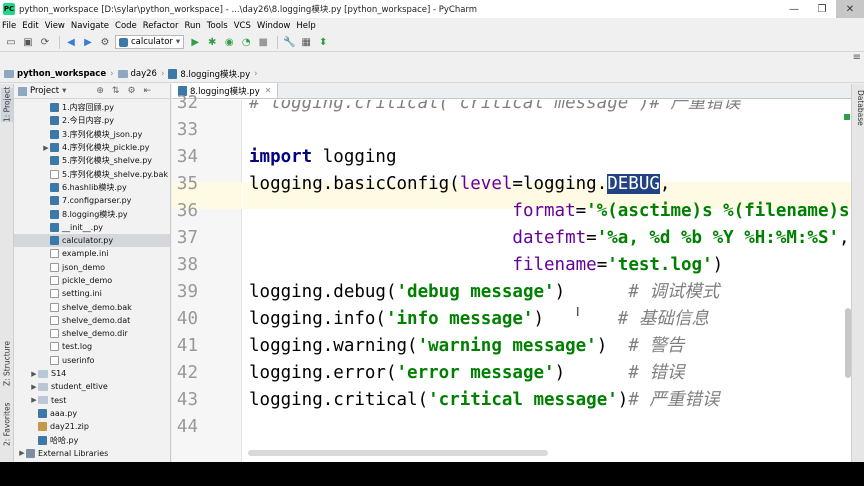 This screenshot has width=864, height=486. What do you see at coordinates (11, 42) in the screenshot?
I see `open-folder-icon: ▭` at bounding box center [11, 42].